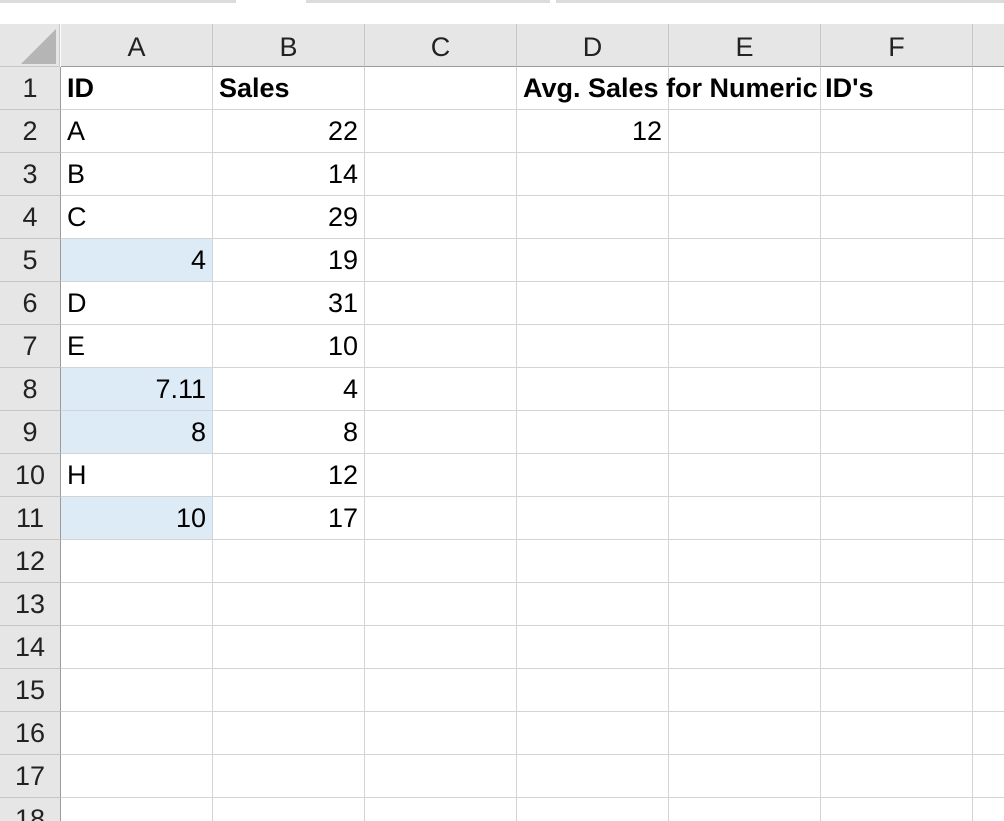 The image size is (1004, 821). Describe the element at coordinates (745, 217) in the screenshot. I see `cell-e4` at that location.